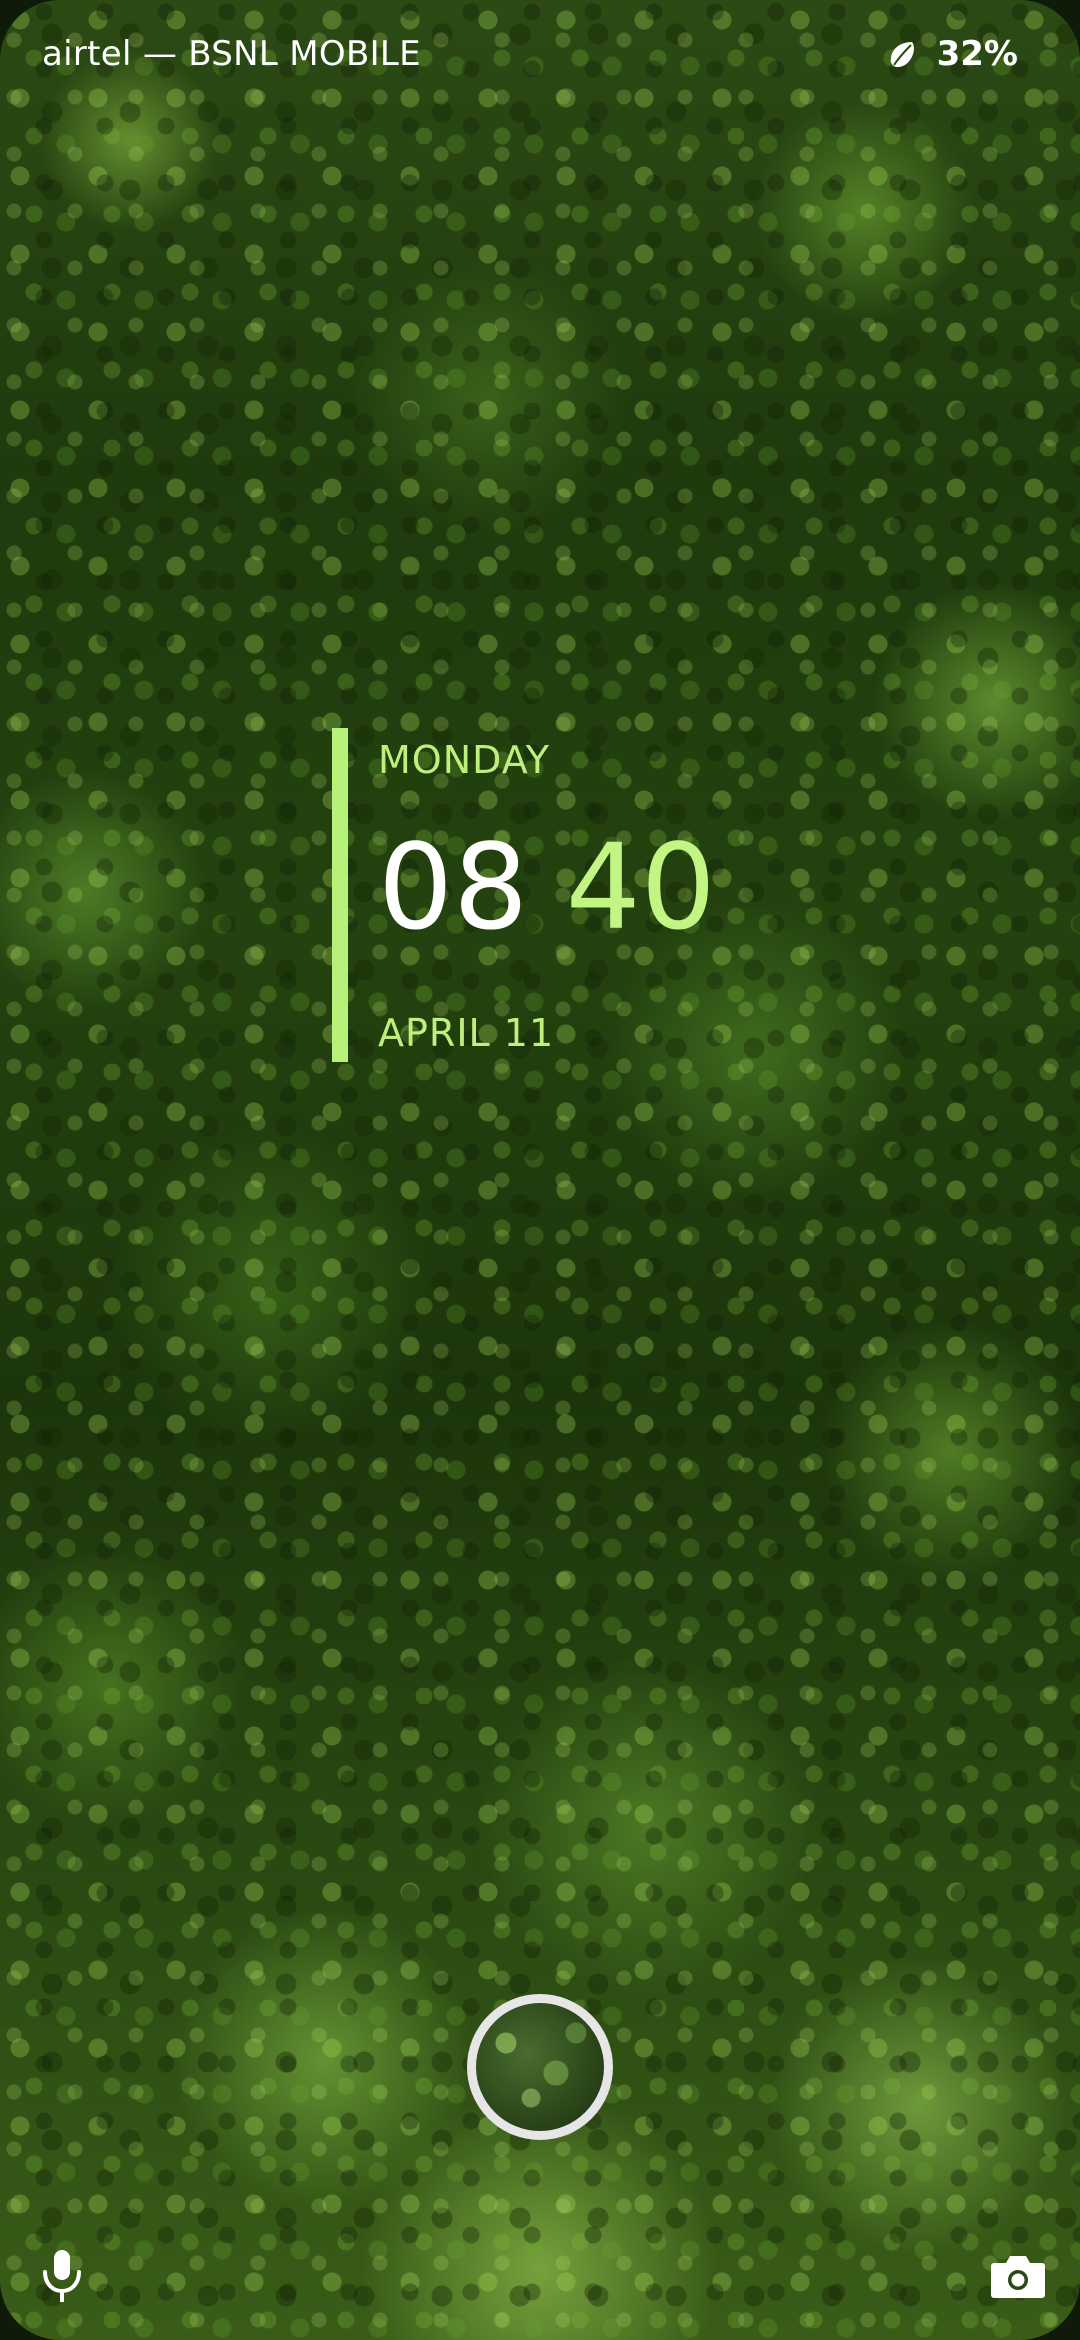  I want to click on status-bar: airtel — BSNL MOBILE 32%, so click(530, 54).